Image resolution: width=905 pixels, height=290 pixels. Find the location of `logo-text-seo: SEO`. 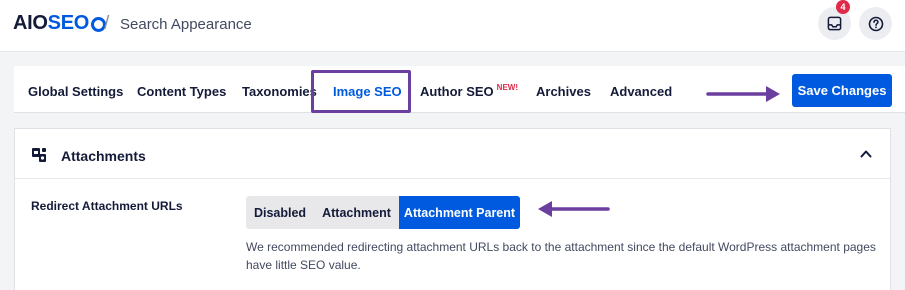

logo-text-seo: SEO is located at coordinates (68, 23).